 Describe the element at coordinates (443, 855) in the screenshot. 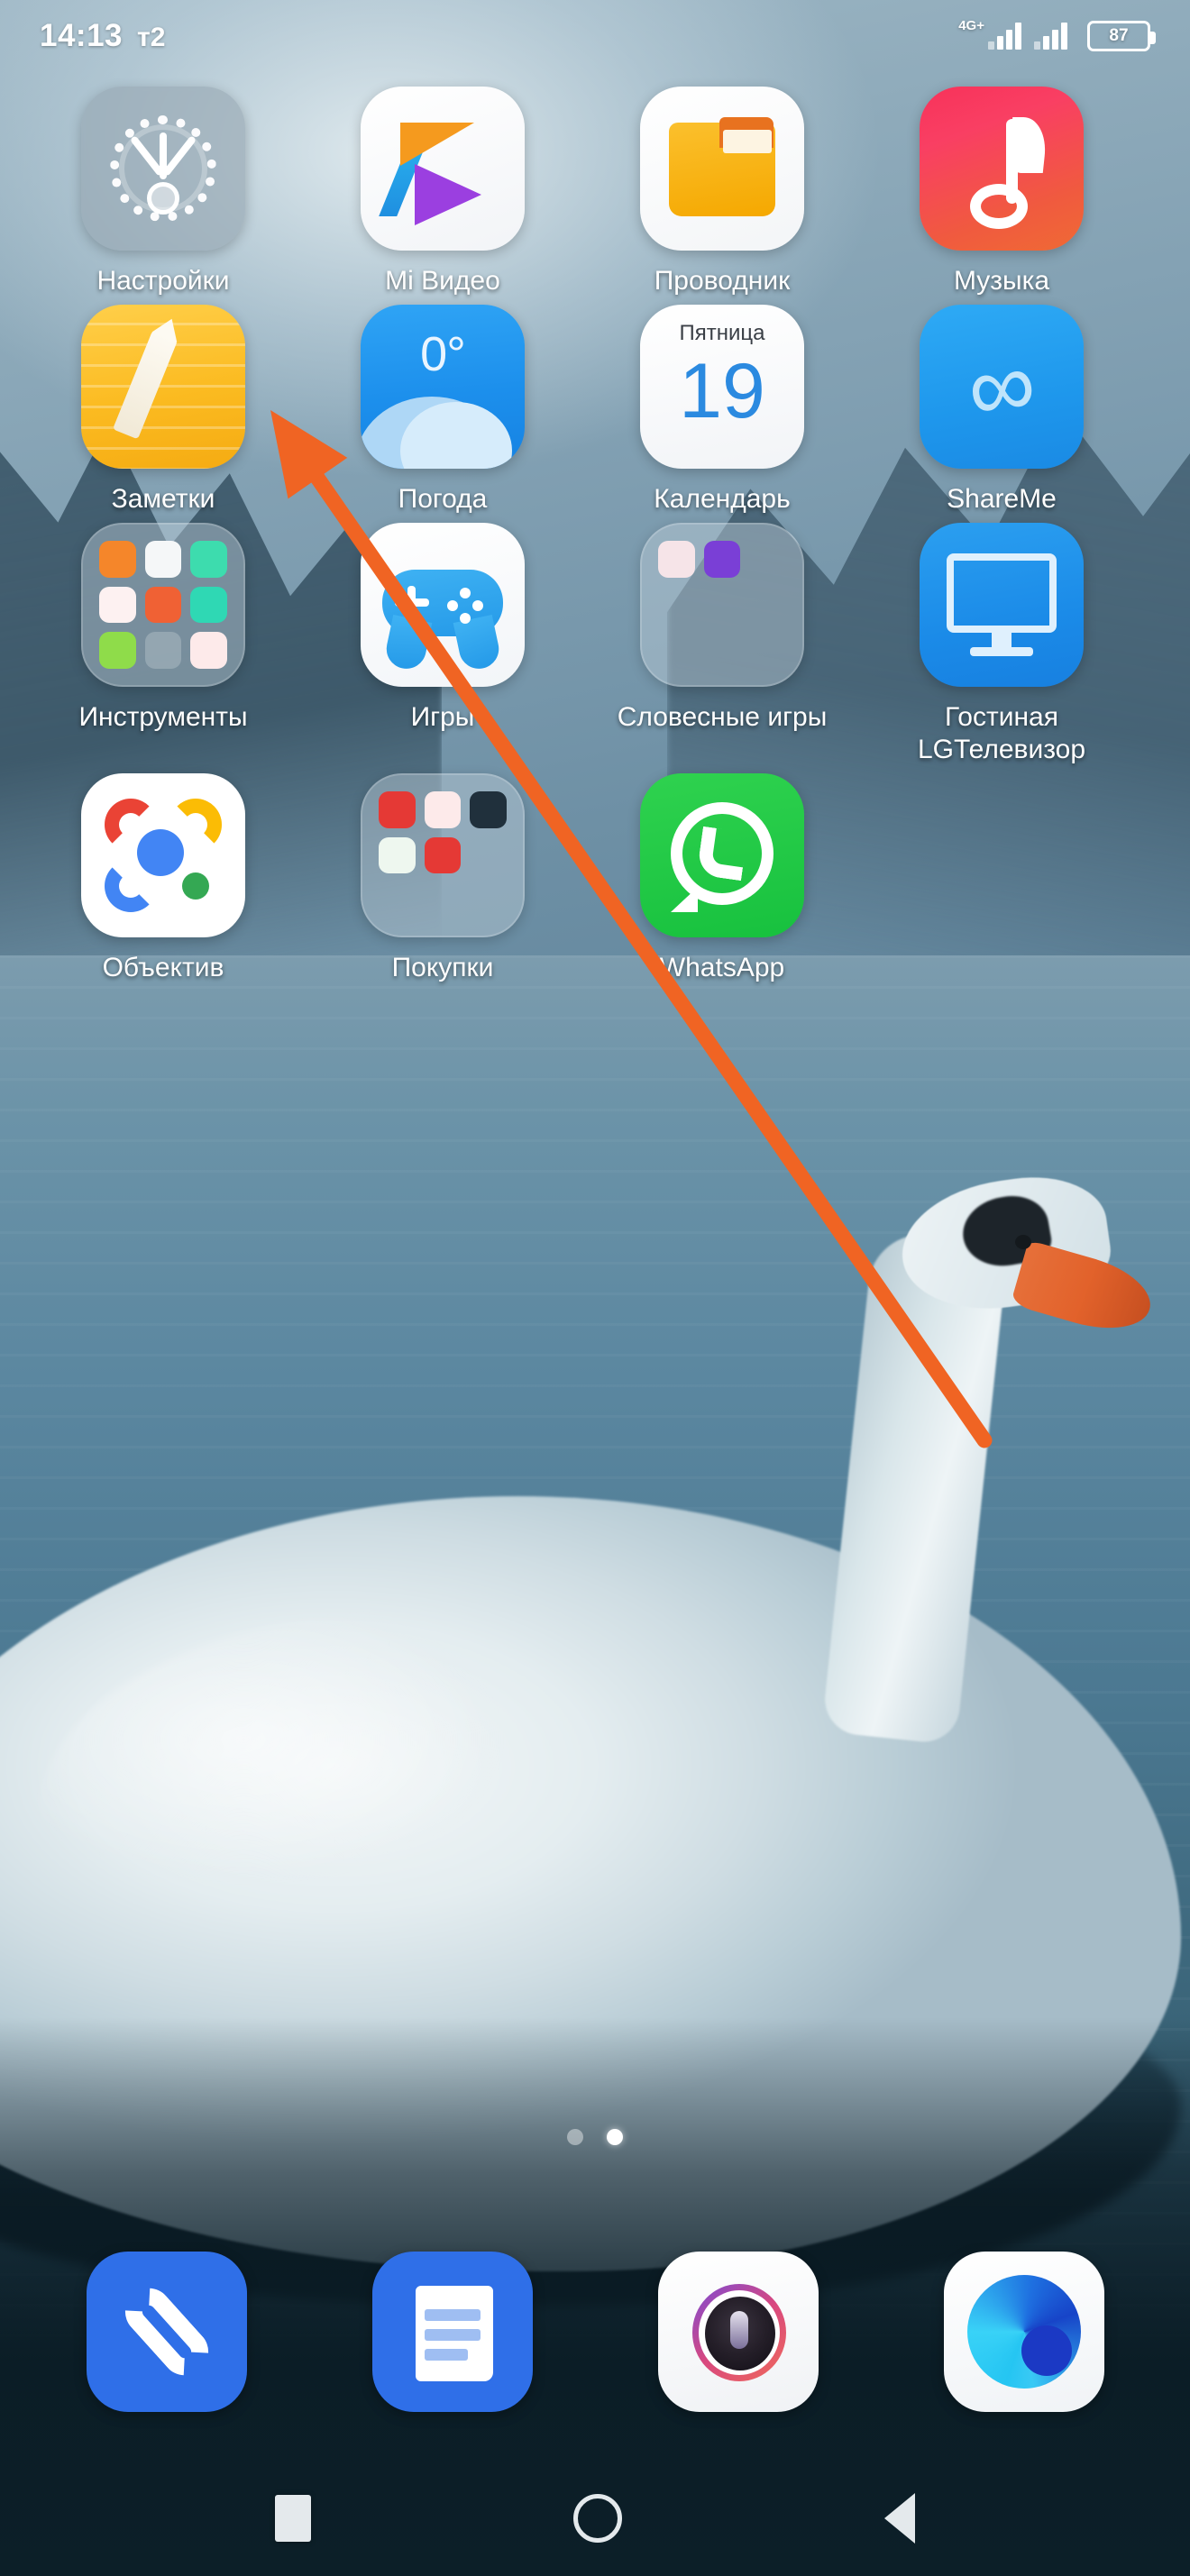

I see `shopping-folder-icon` at that location.